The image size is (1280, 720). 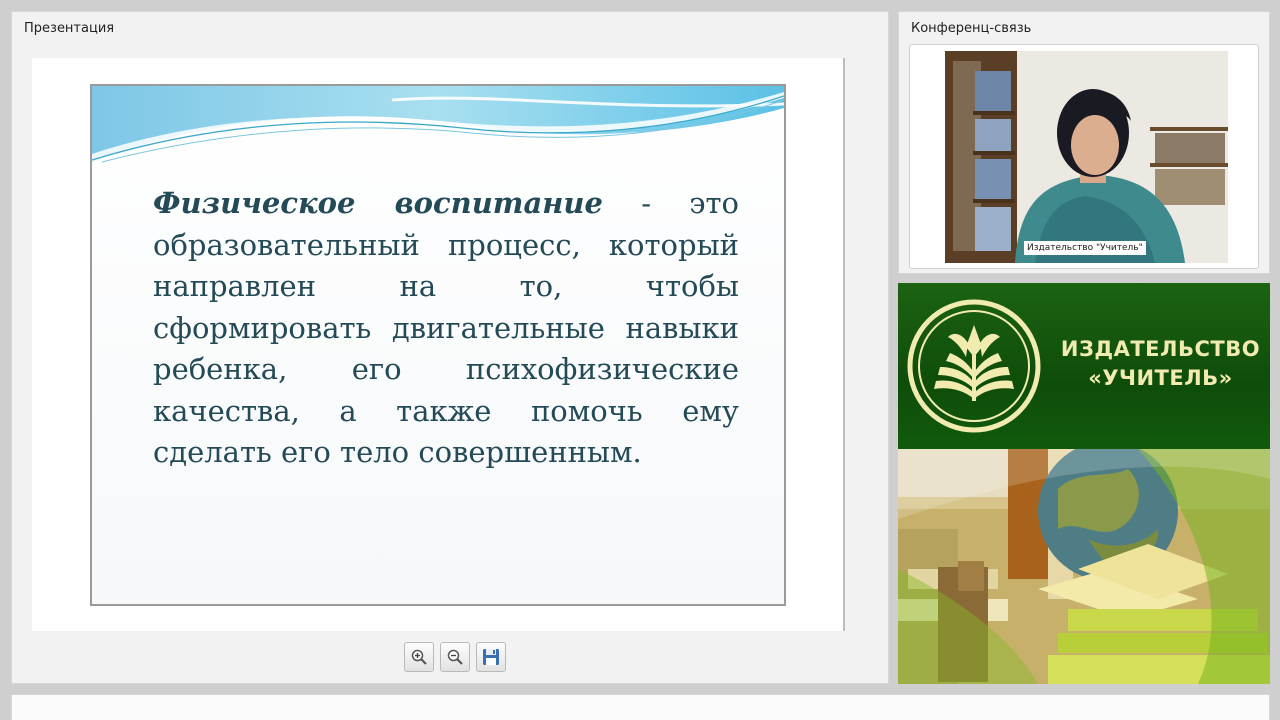 What do you see at coordinates (378, 203) in the screenshot?
I see `slide-term: Физическое воспитание` at bounding box center [378, 203].